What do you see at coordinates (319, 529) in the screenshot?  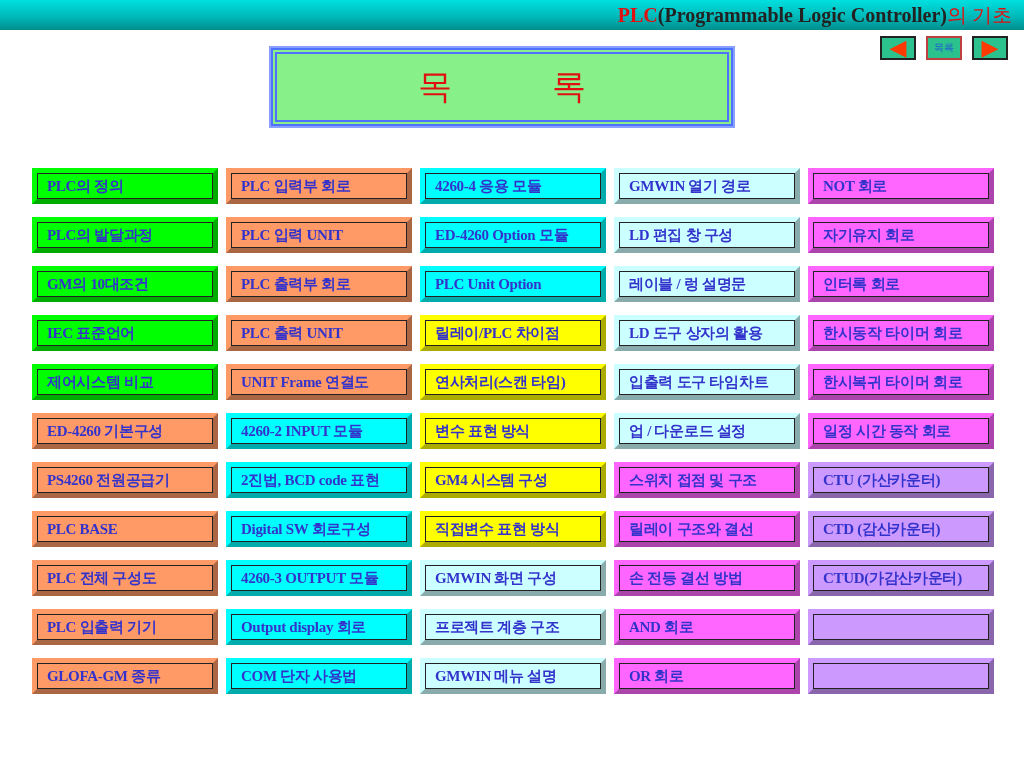 I see `menu-button: Digital SW 회로구성` at bounding box center [319, 529].